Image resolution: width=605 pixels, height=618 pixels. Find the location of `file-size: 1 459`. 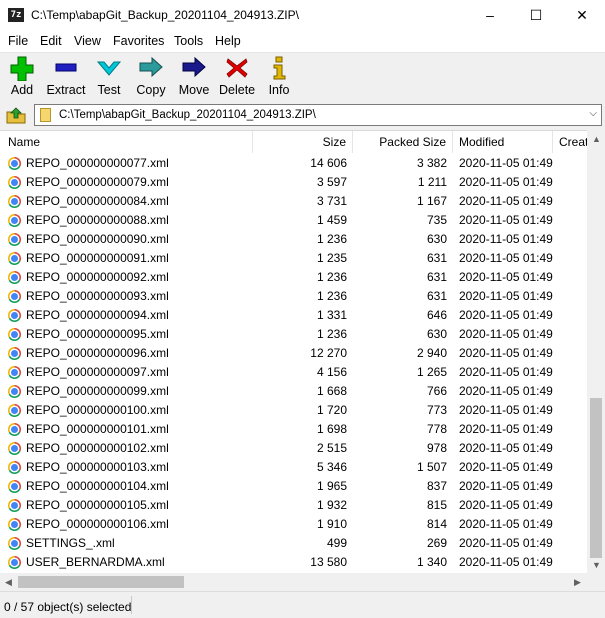

file-size: 1 459 is located at coordinates (331, 220).